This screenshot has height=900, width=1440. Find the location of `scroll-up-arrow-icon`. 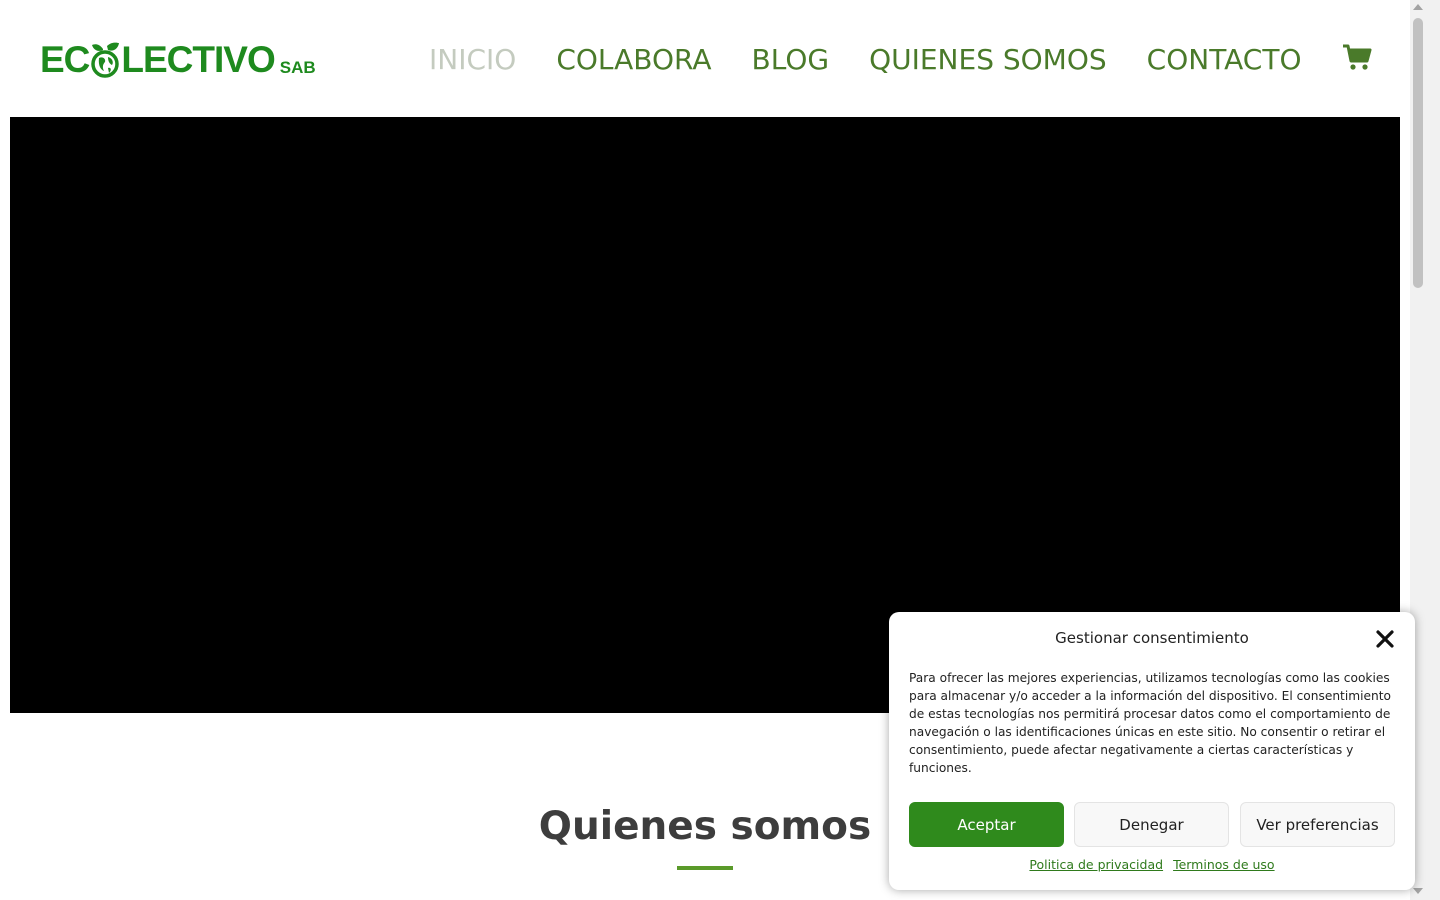

scroll-up-arrow-icon is located at coordinates (1418, 7).